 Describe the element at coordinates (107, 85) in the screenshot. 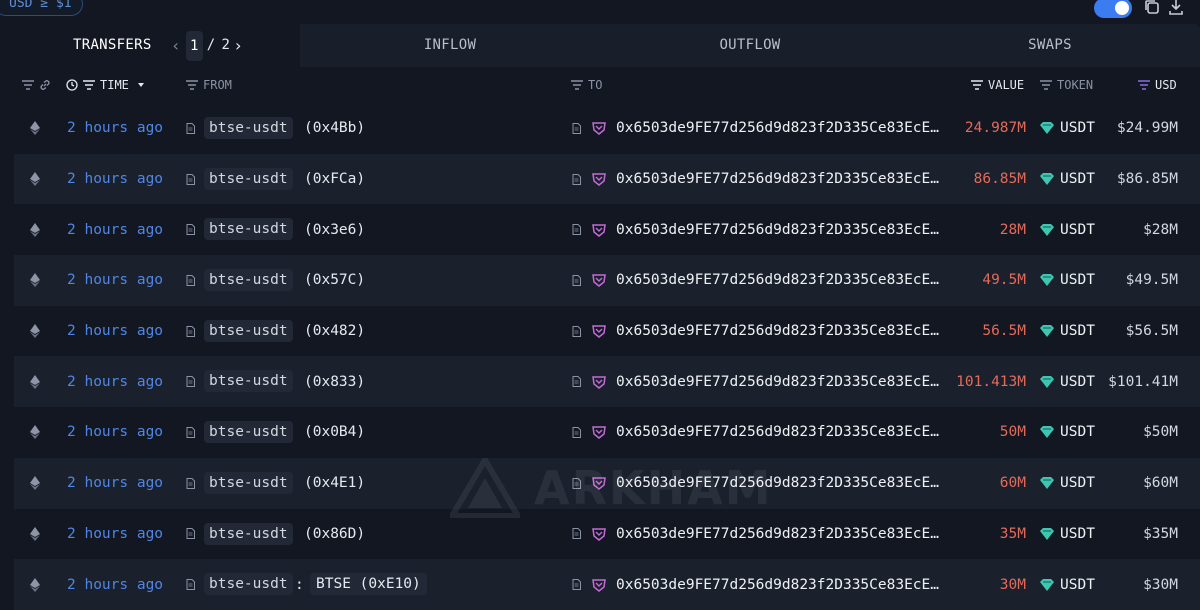

I see `time-column-header: TIME` at that location.